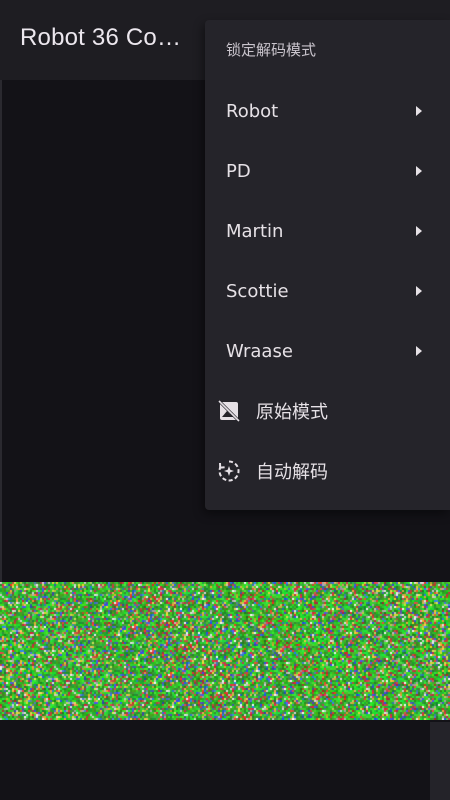  I want to click on menu-item-label: Scottie, so click(257, 291).